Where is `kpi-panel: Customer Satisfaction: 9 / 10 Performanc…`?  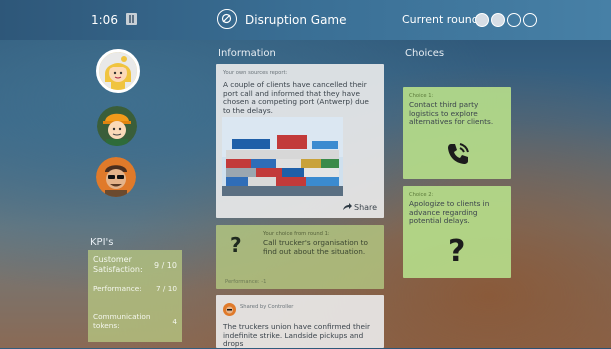 kpi-panel: Customer Satisfaction: 9 / 10 Performanc… is located at coordinates (135, 296).